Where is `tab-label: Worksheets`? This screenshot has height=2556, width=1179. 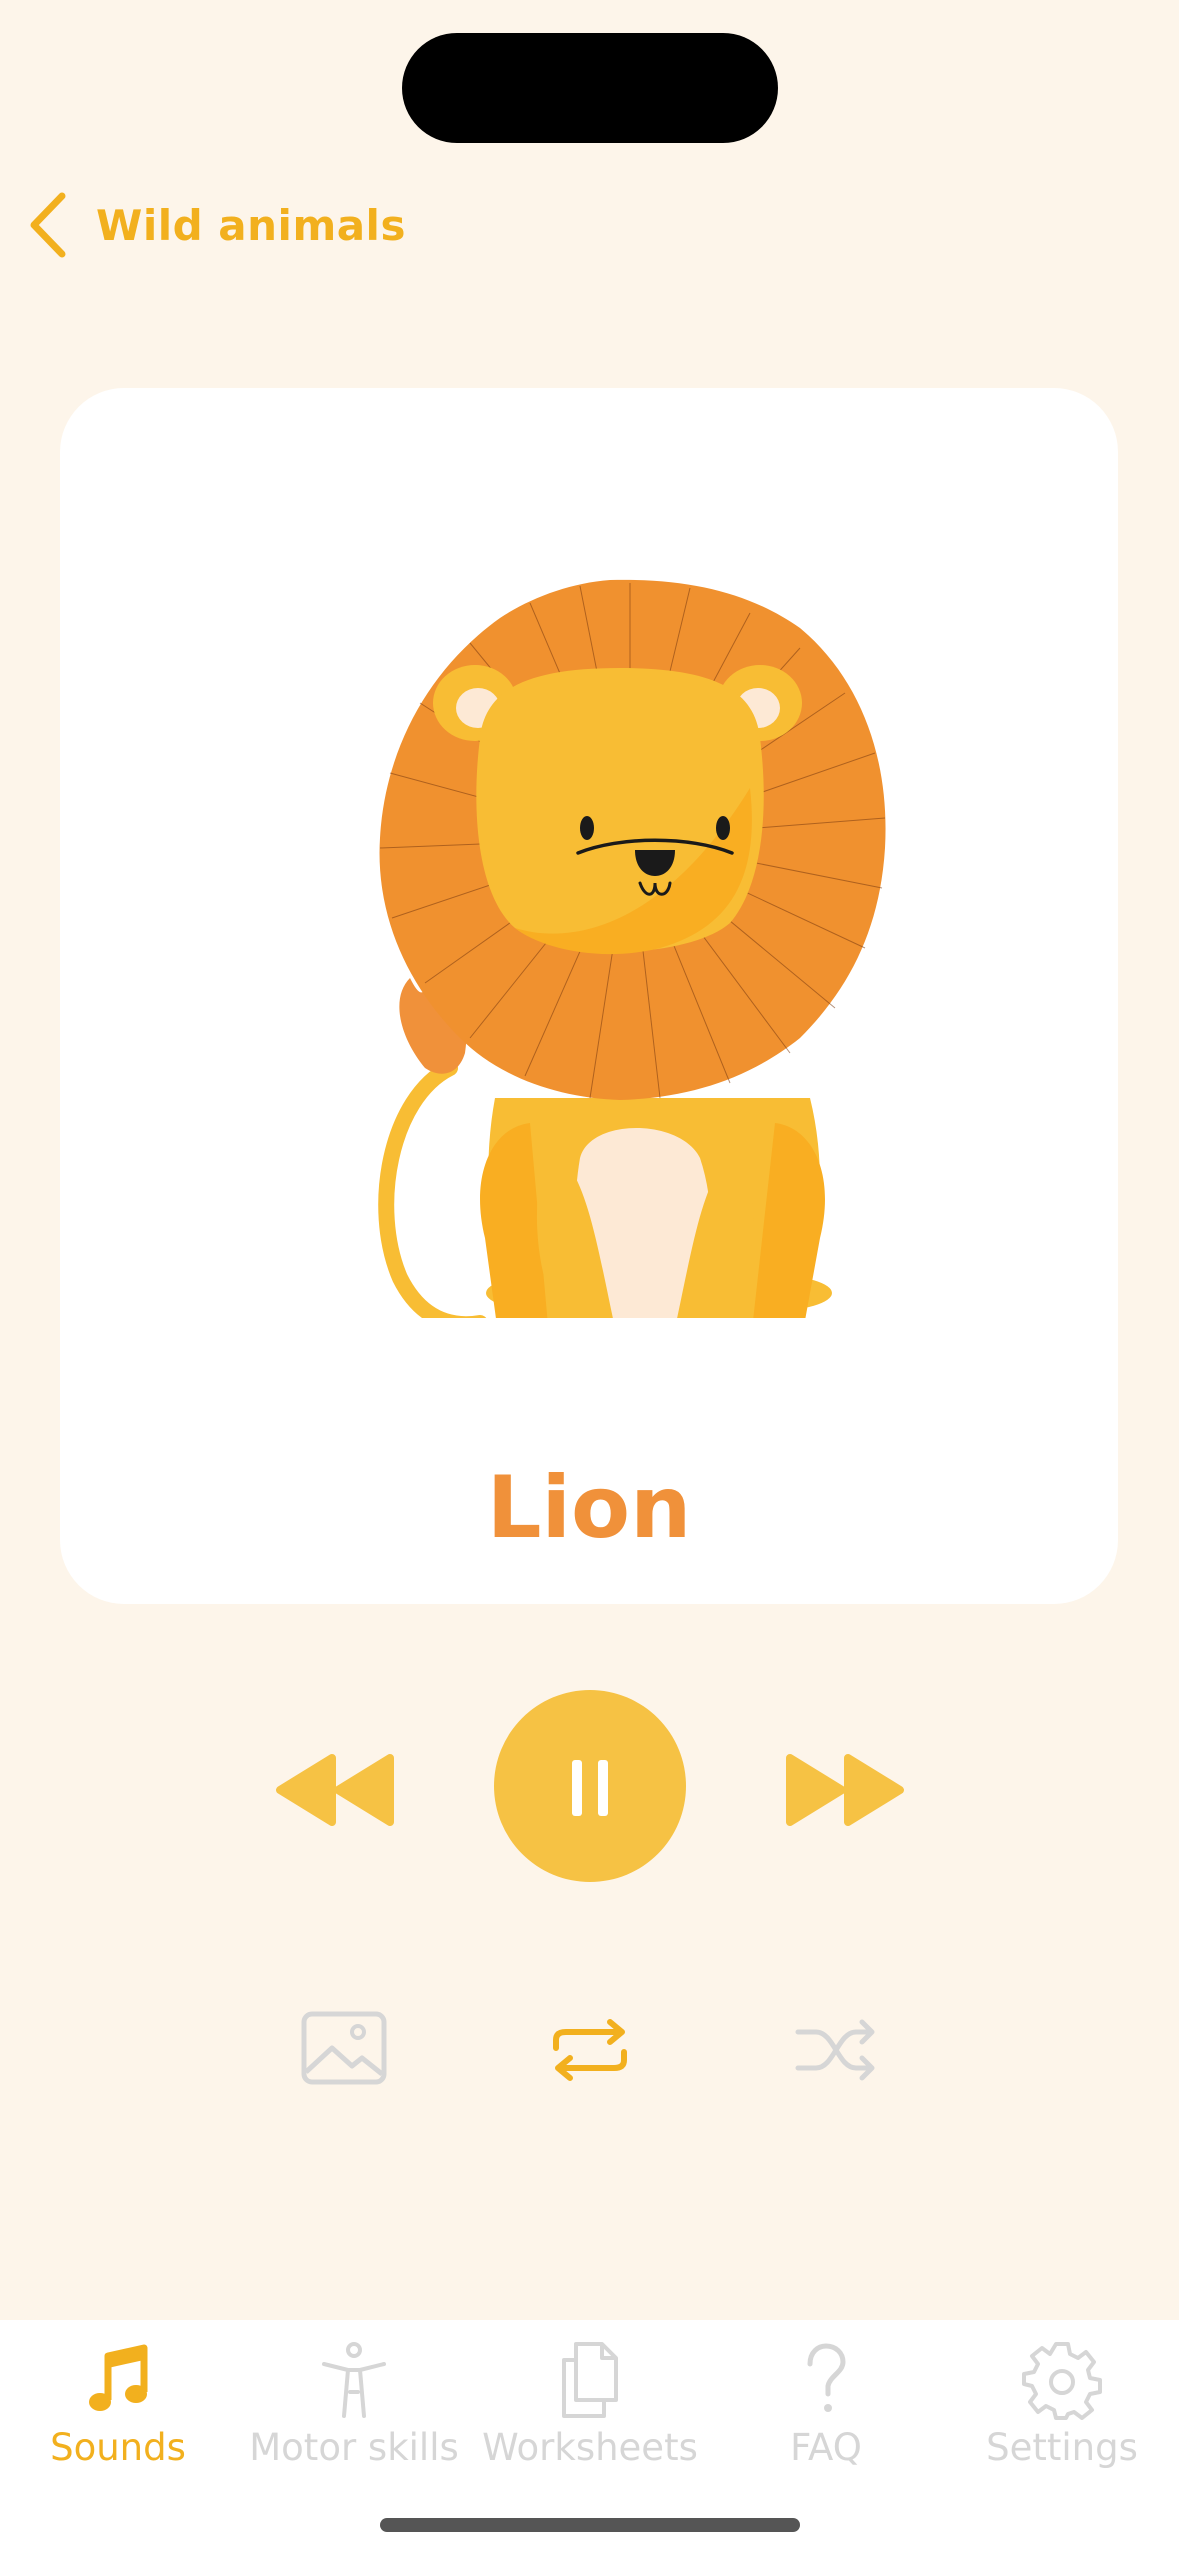
tab-label: Worksheets is located at coordinates (590, 2447).